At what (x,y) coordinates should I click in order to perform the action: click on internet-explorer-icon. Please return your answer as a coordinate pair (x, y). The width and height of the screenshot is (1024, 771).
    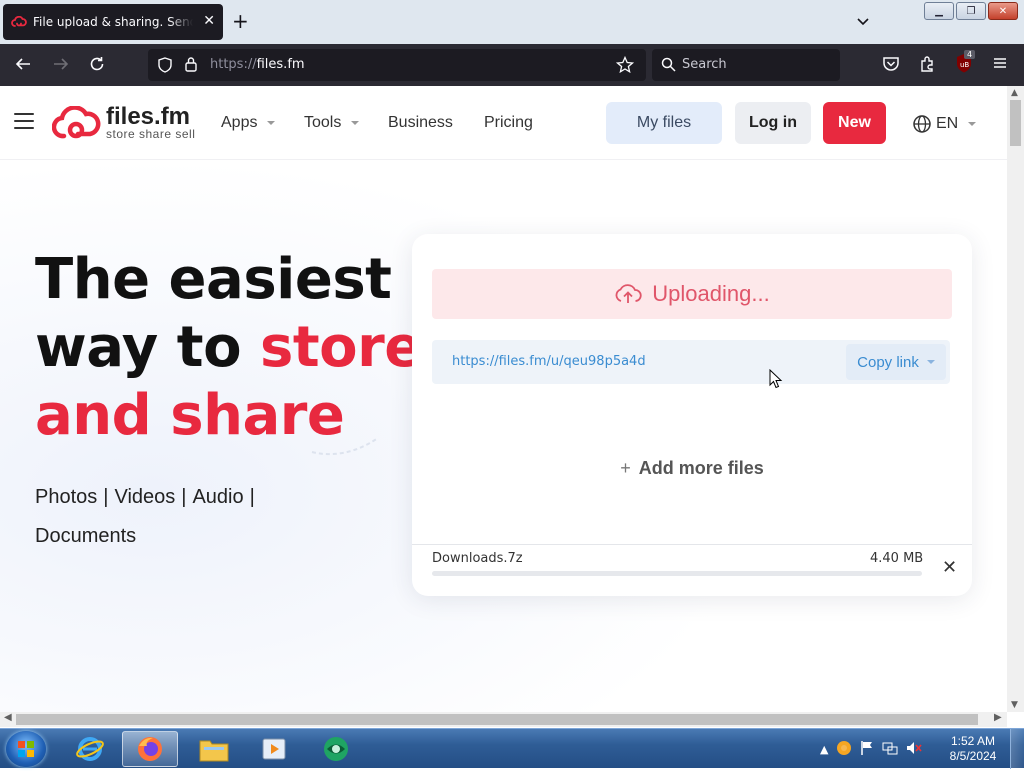
    Looking at the image, I should click on (90, 749).